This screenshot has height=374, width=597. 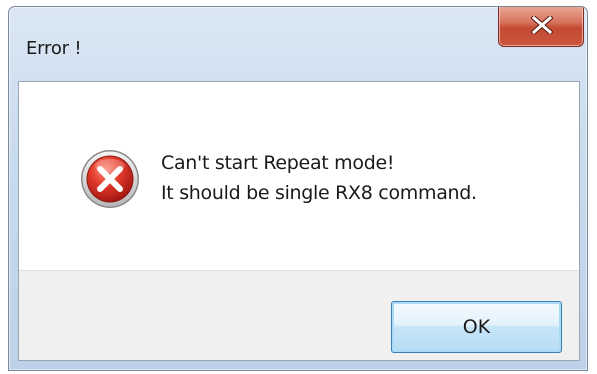 What do you see at coordinates (278, 163) in the screenshot?
I see `message-line-1: Can't start Repeat mode!` at bounding box center [278, 163].